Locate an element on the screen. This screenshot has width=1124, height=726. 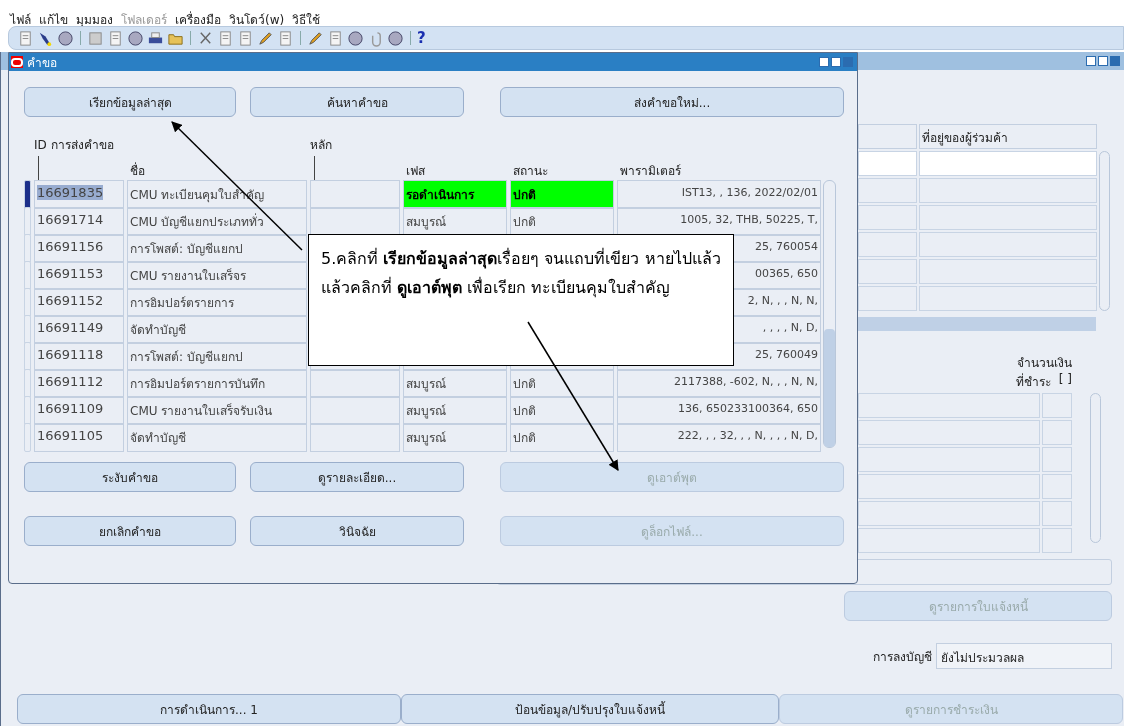
column-header: สถานะ is located at coordinates (530, 171).